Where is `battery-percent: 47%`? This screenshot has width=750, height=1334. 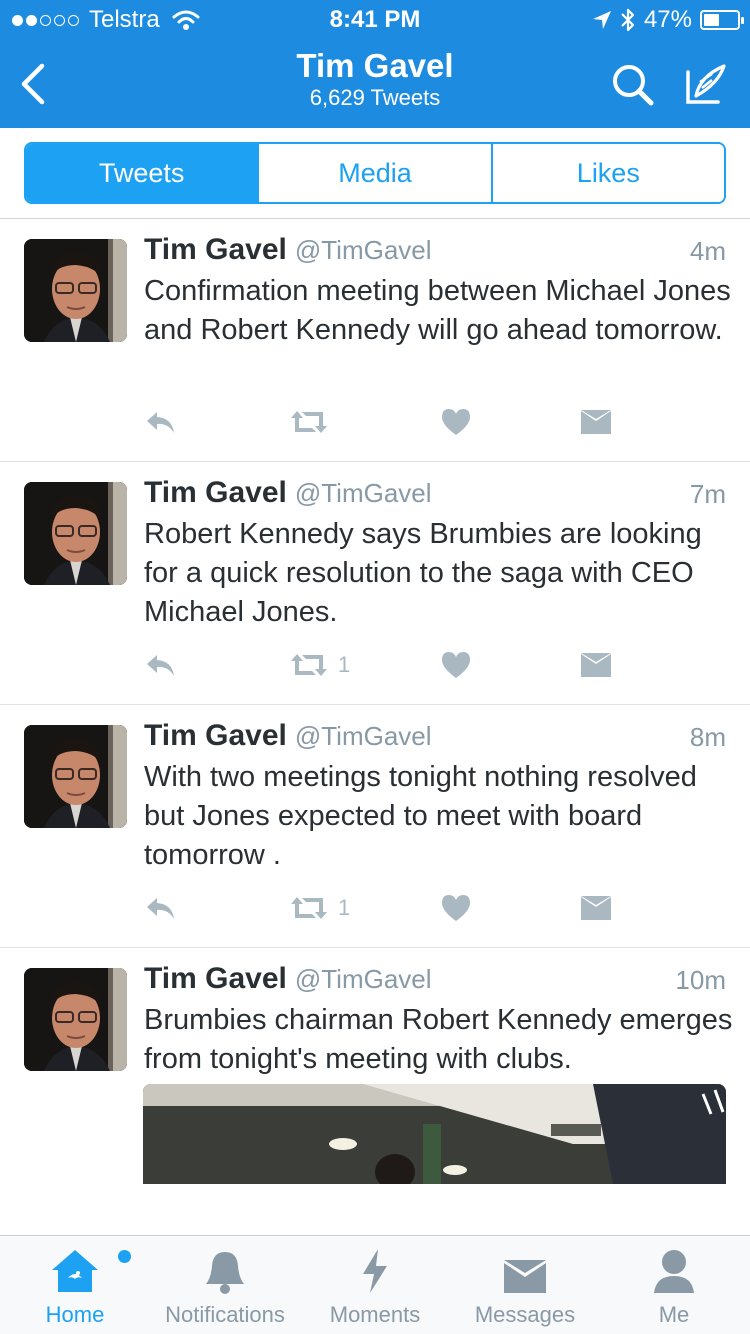
battery-percent: 47% is located at coordinates (667, 19).